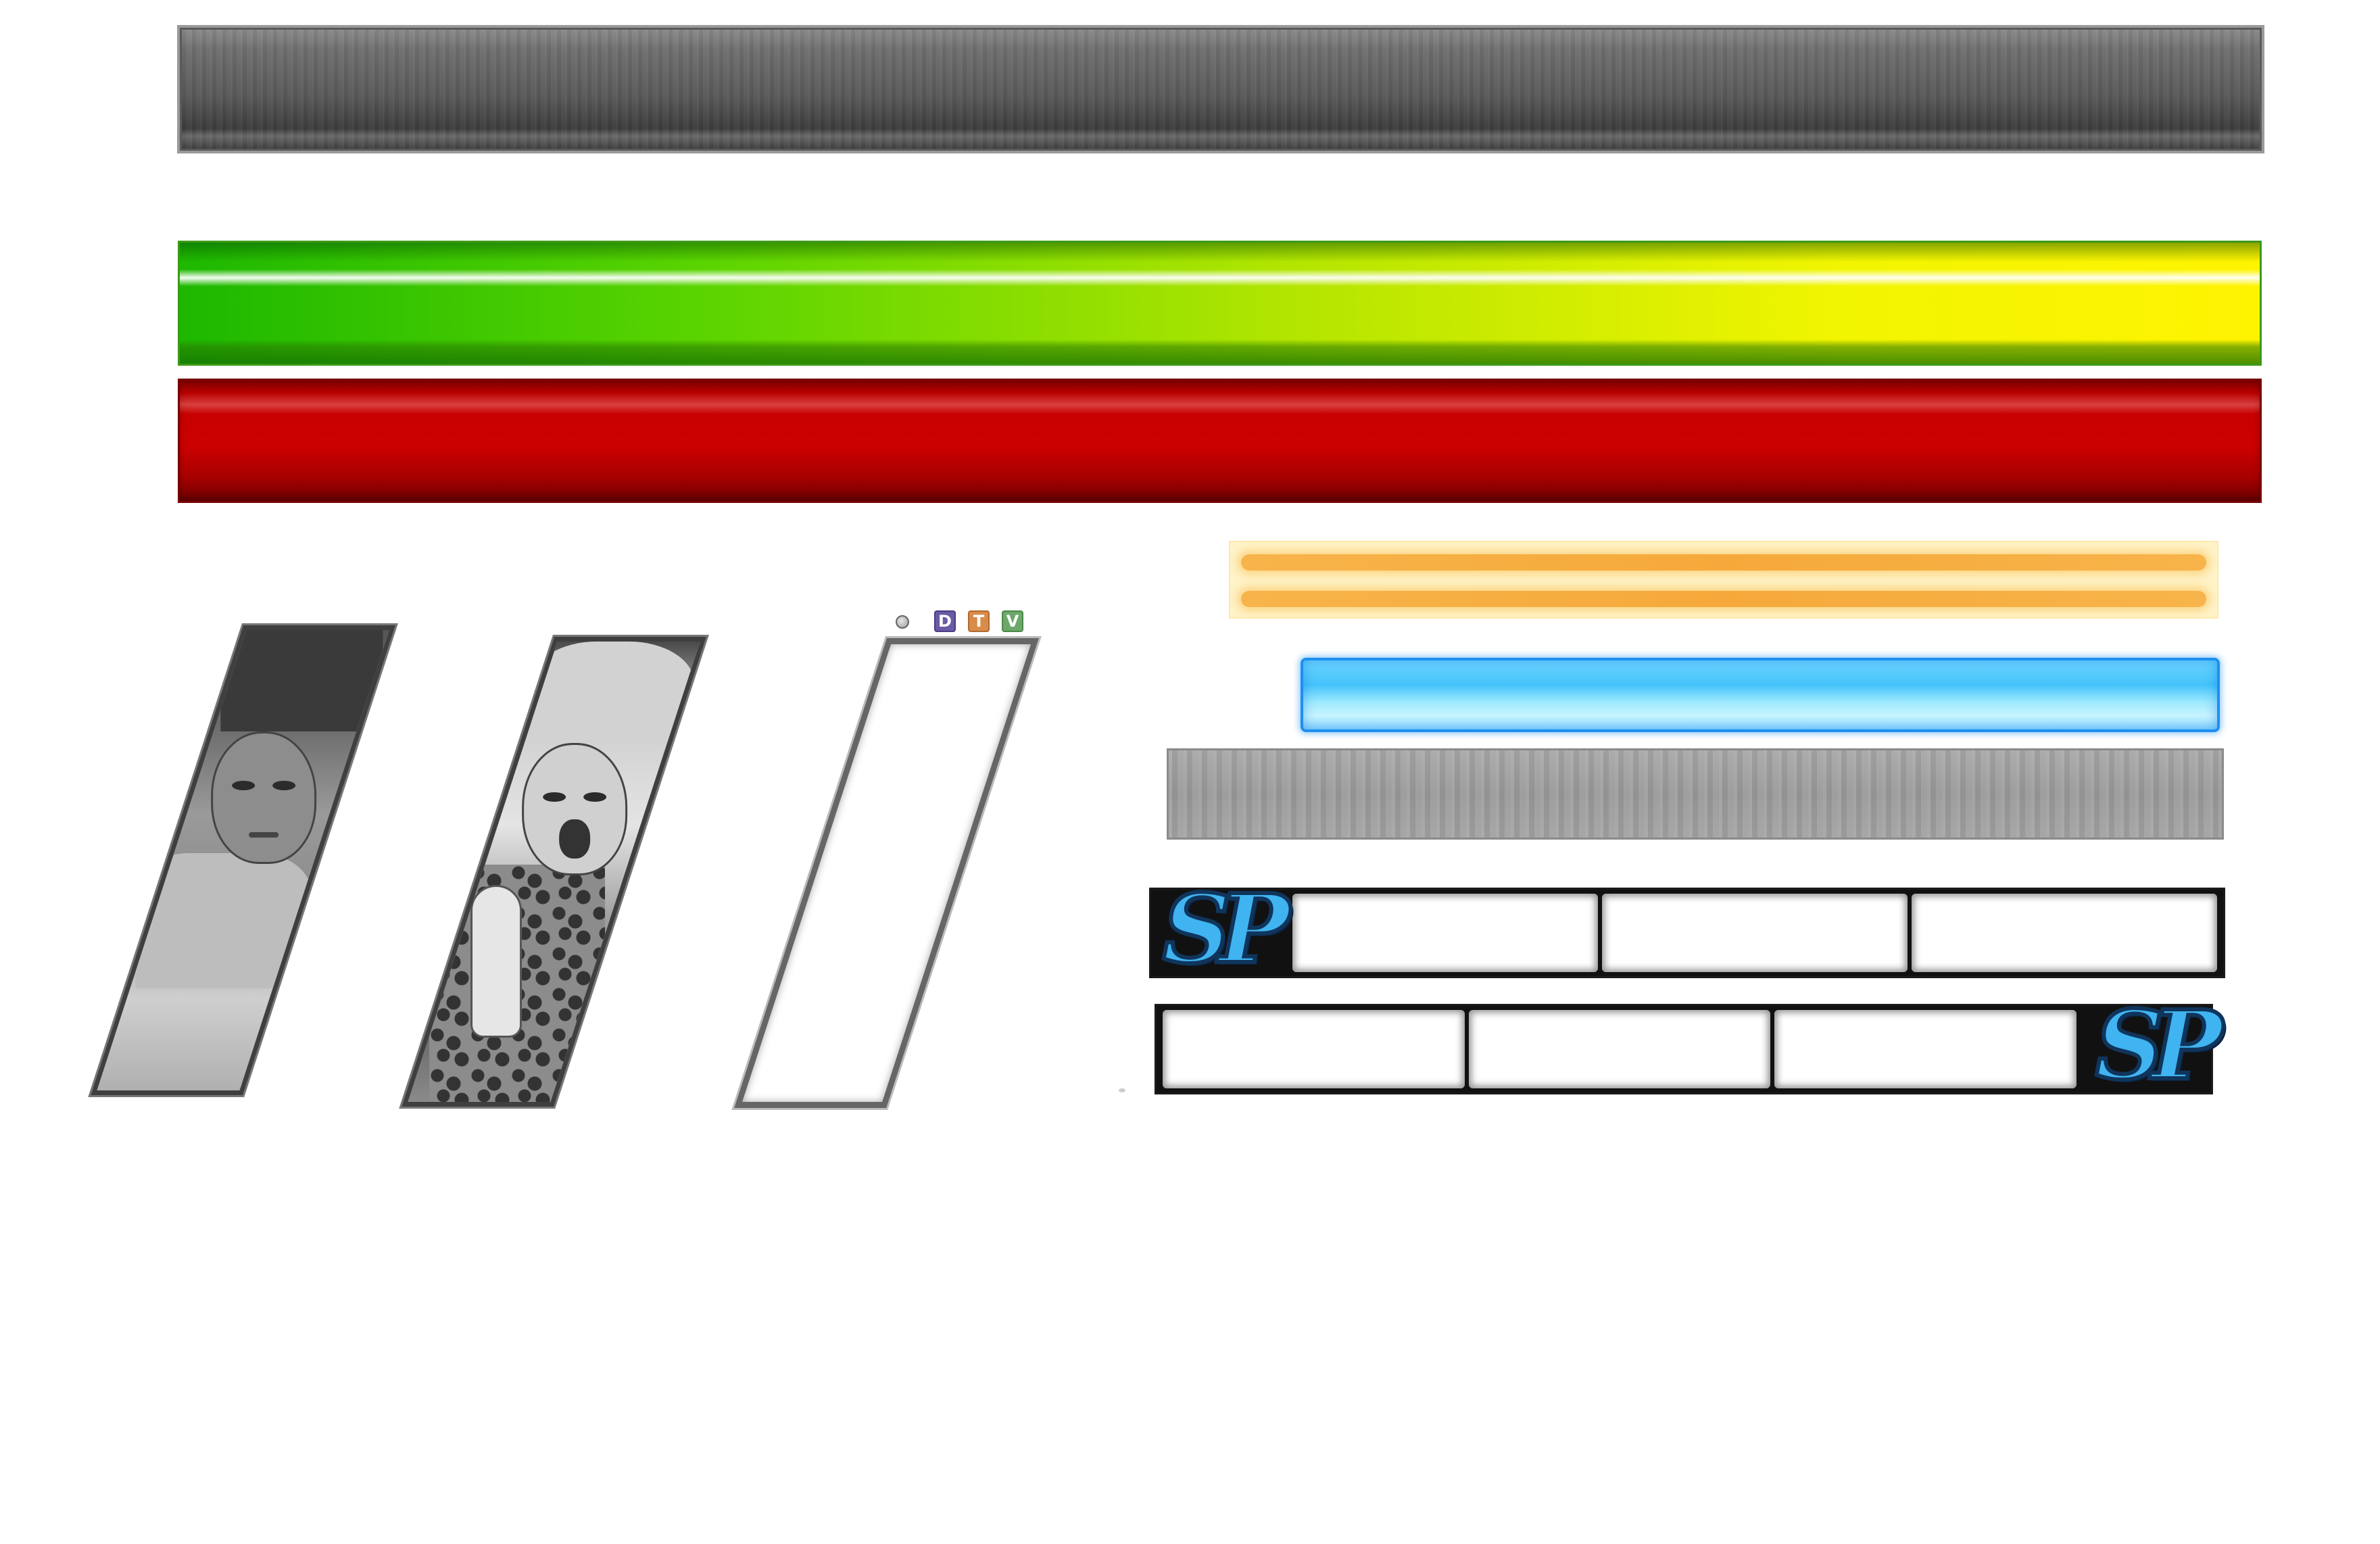 This screenshot has height=1544, width=2380. What do you see at coordinates (223, 920) in the screenshot?
I see `scarf-shape` at bounding box center [223, 920].